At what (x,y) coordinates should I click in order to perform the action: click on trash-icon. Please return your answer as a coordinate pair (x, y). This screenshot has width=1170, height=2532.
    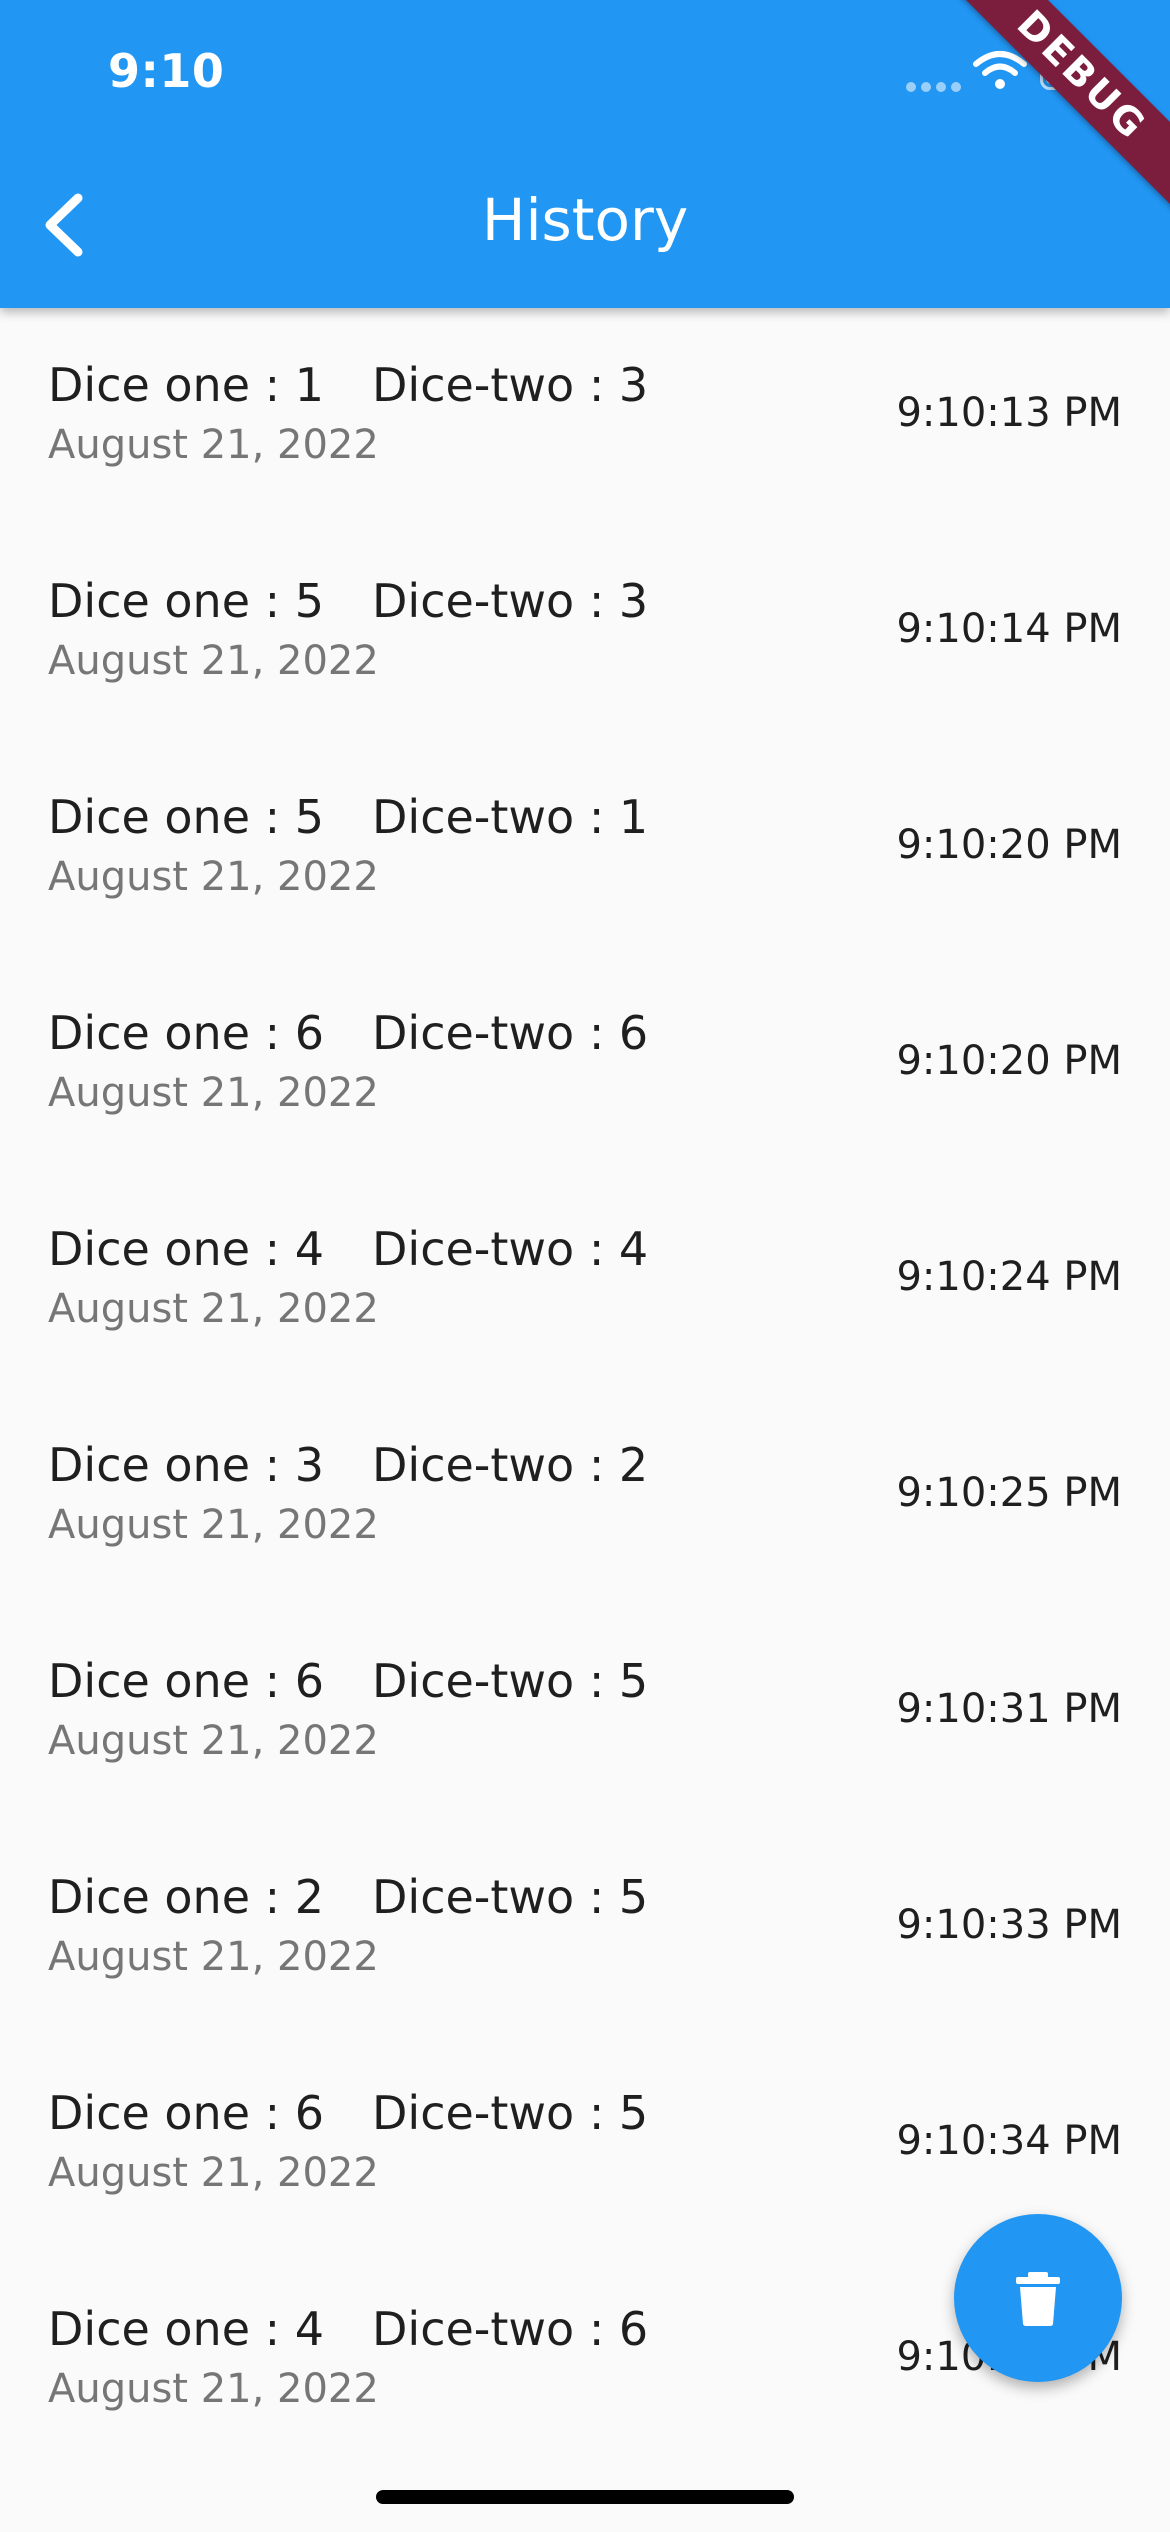
    Looking at the image, I should click on (1038, 2299).